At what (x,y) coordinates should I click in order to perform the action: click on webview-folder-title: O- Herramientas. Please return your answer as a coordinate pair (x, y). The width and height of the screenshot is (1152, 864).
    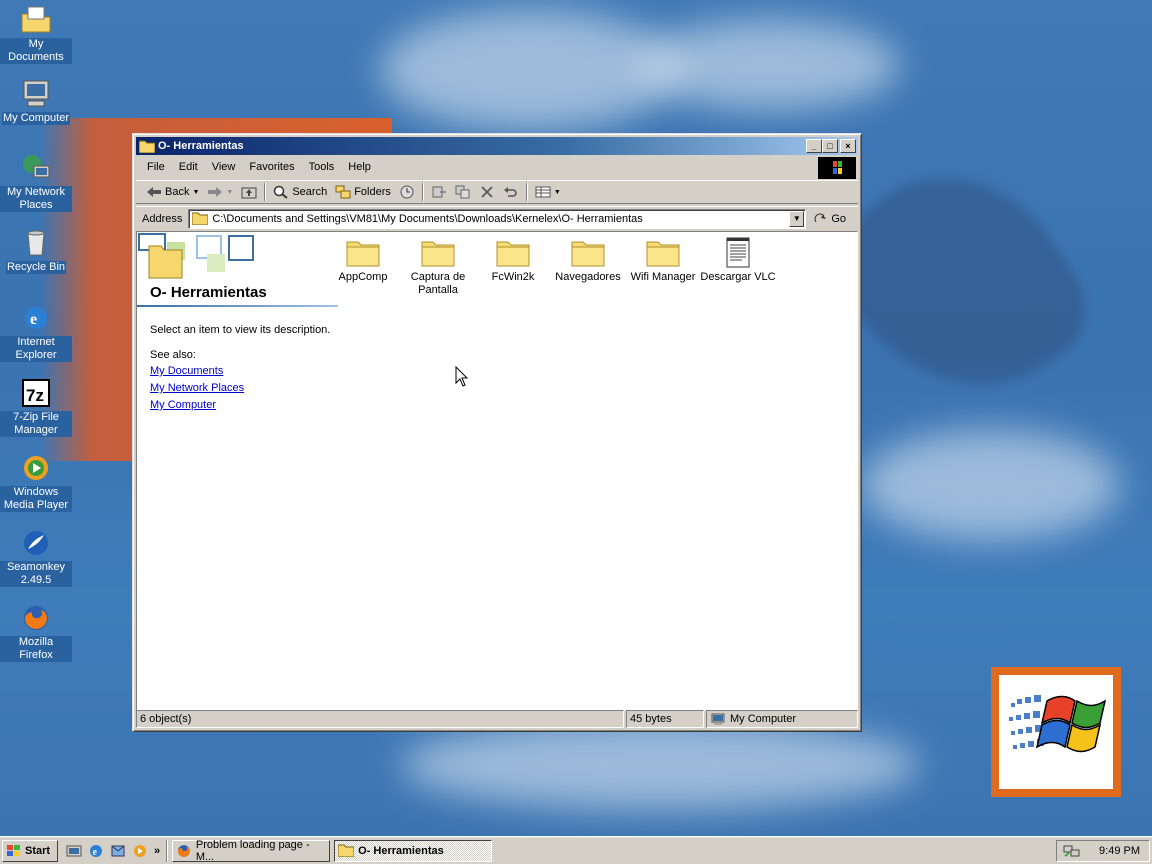
    Looking at the image, I should click on (208, 292).